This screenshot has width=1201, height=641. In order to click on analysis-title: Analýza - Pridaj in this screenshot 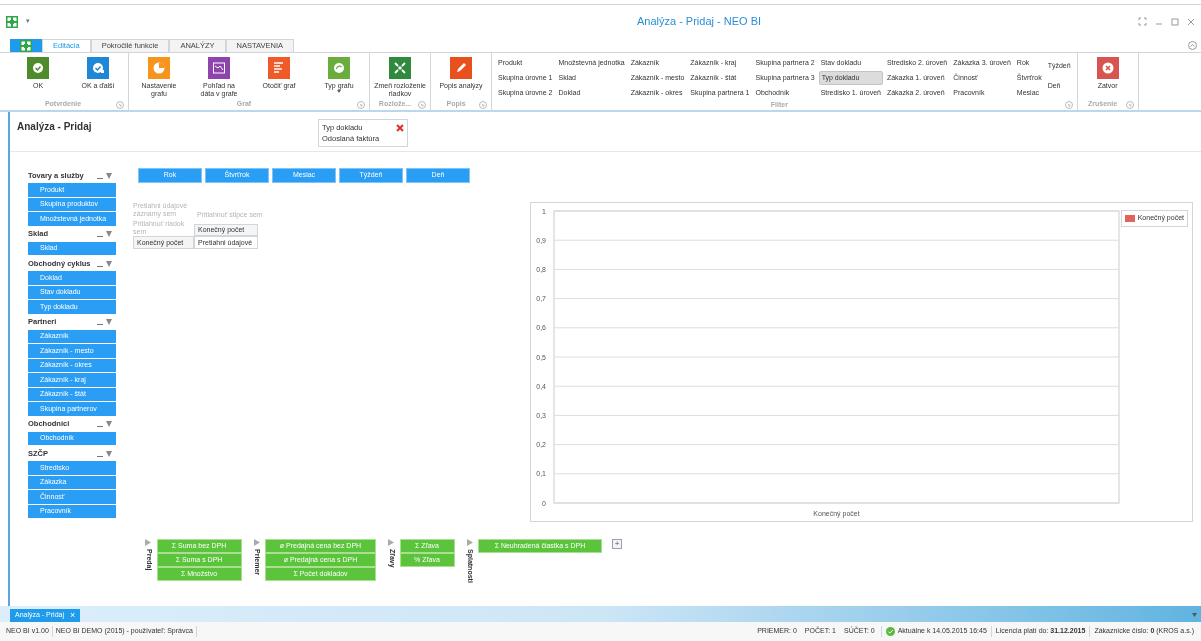, I will do `click(55, 127)`.